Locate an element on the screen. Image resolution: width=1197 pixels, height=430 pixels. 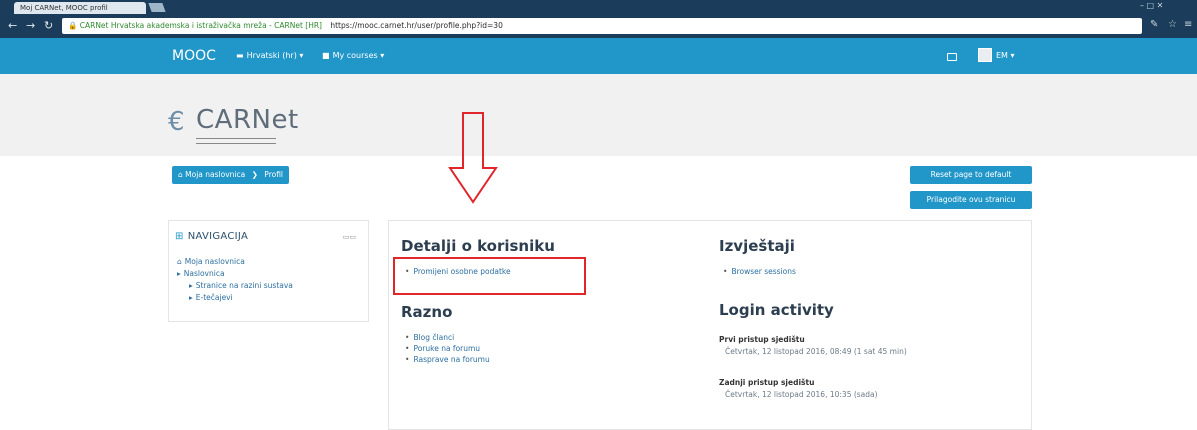
new-tab-button is located at coordinates (157, 7).